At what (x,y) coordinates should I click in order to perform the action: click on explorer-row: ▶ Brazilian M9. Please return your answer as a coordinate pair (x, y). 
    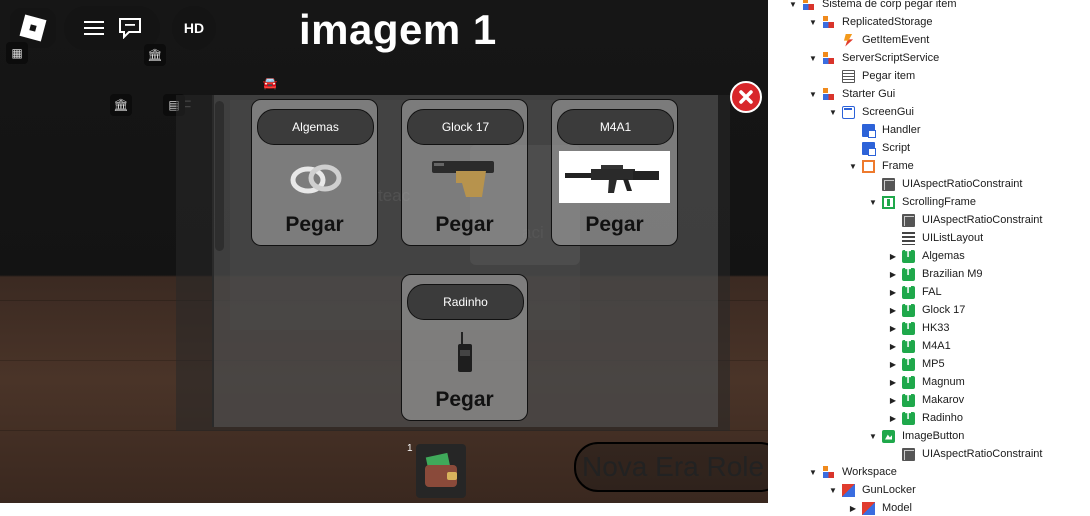
    Looking at the image, I should click on (935, 274).